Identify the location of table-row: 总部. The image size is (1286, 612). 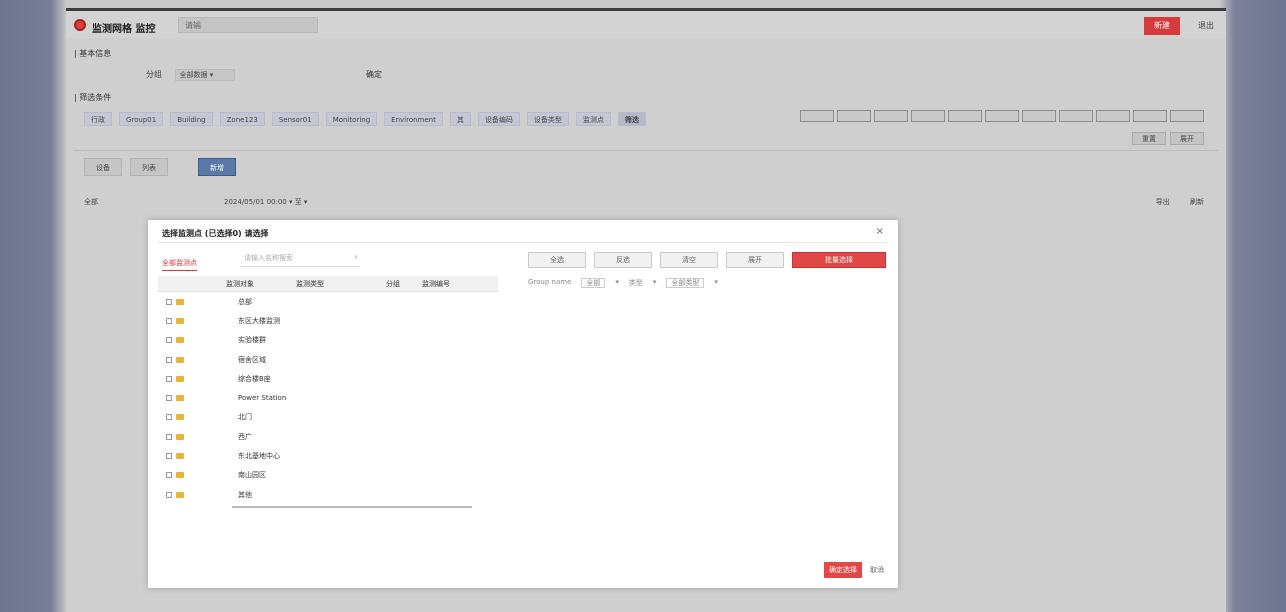
(328, 301).